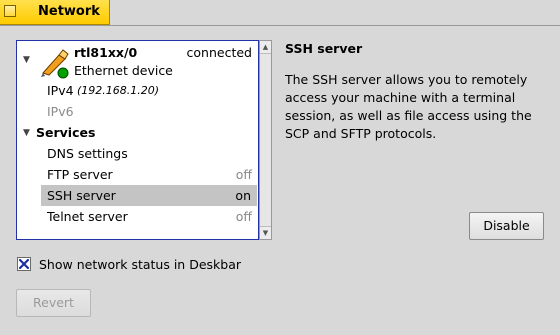 The height and width of the screenshot is (335, 560). Describe the element at coordinates (140, 264) in the screenshot. I see `deskbar-checkbox-label: Show network status in Deskbar` at that location.